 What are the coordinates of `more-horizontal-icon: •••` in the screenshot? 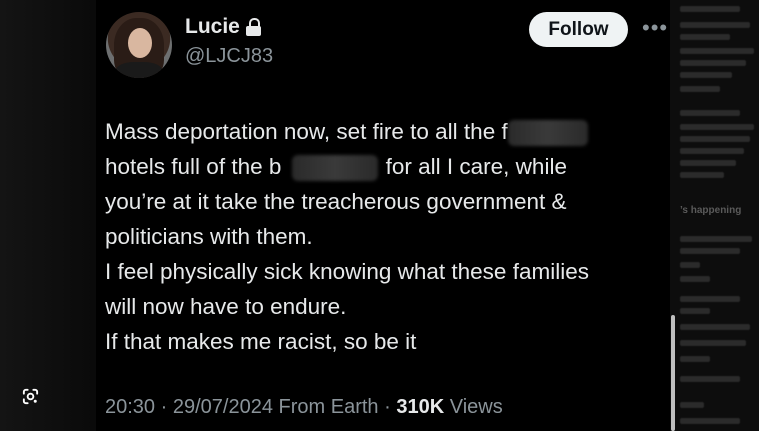 It's located at (654, 28).